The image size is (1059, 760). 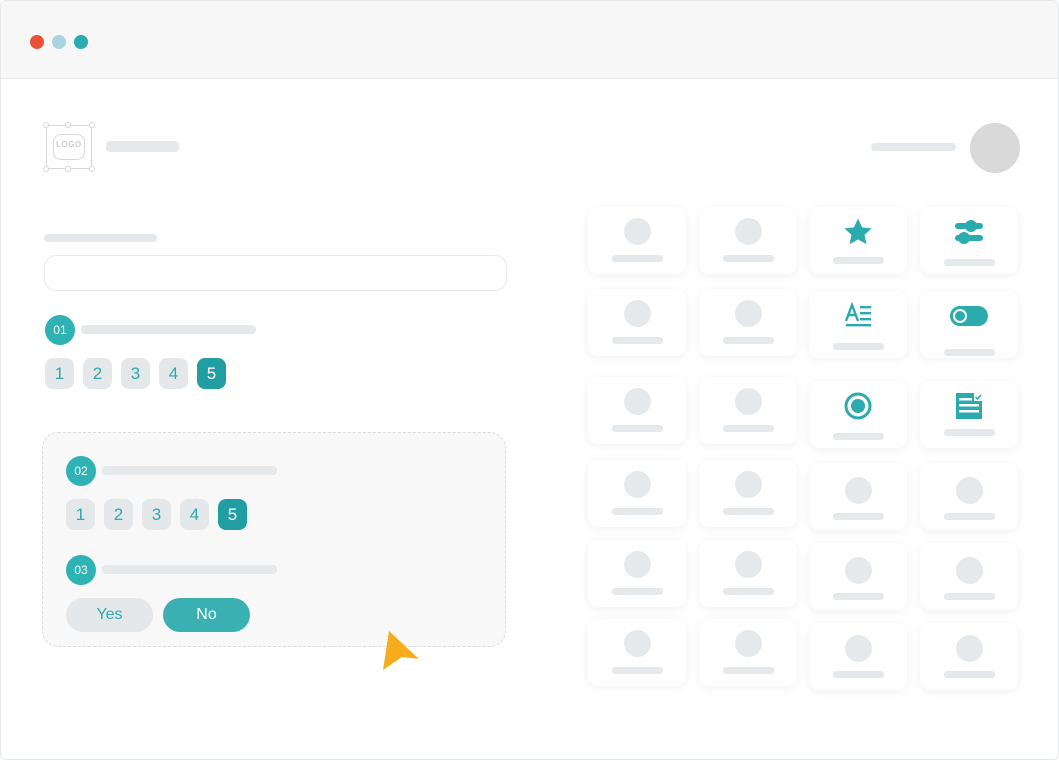 What do you see at coordinates (529, 40) in the screenshot?
I see `title-bar` at bounding box center [529, 40].